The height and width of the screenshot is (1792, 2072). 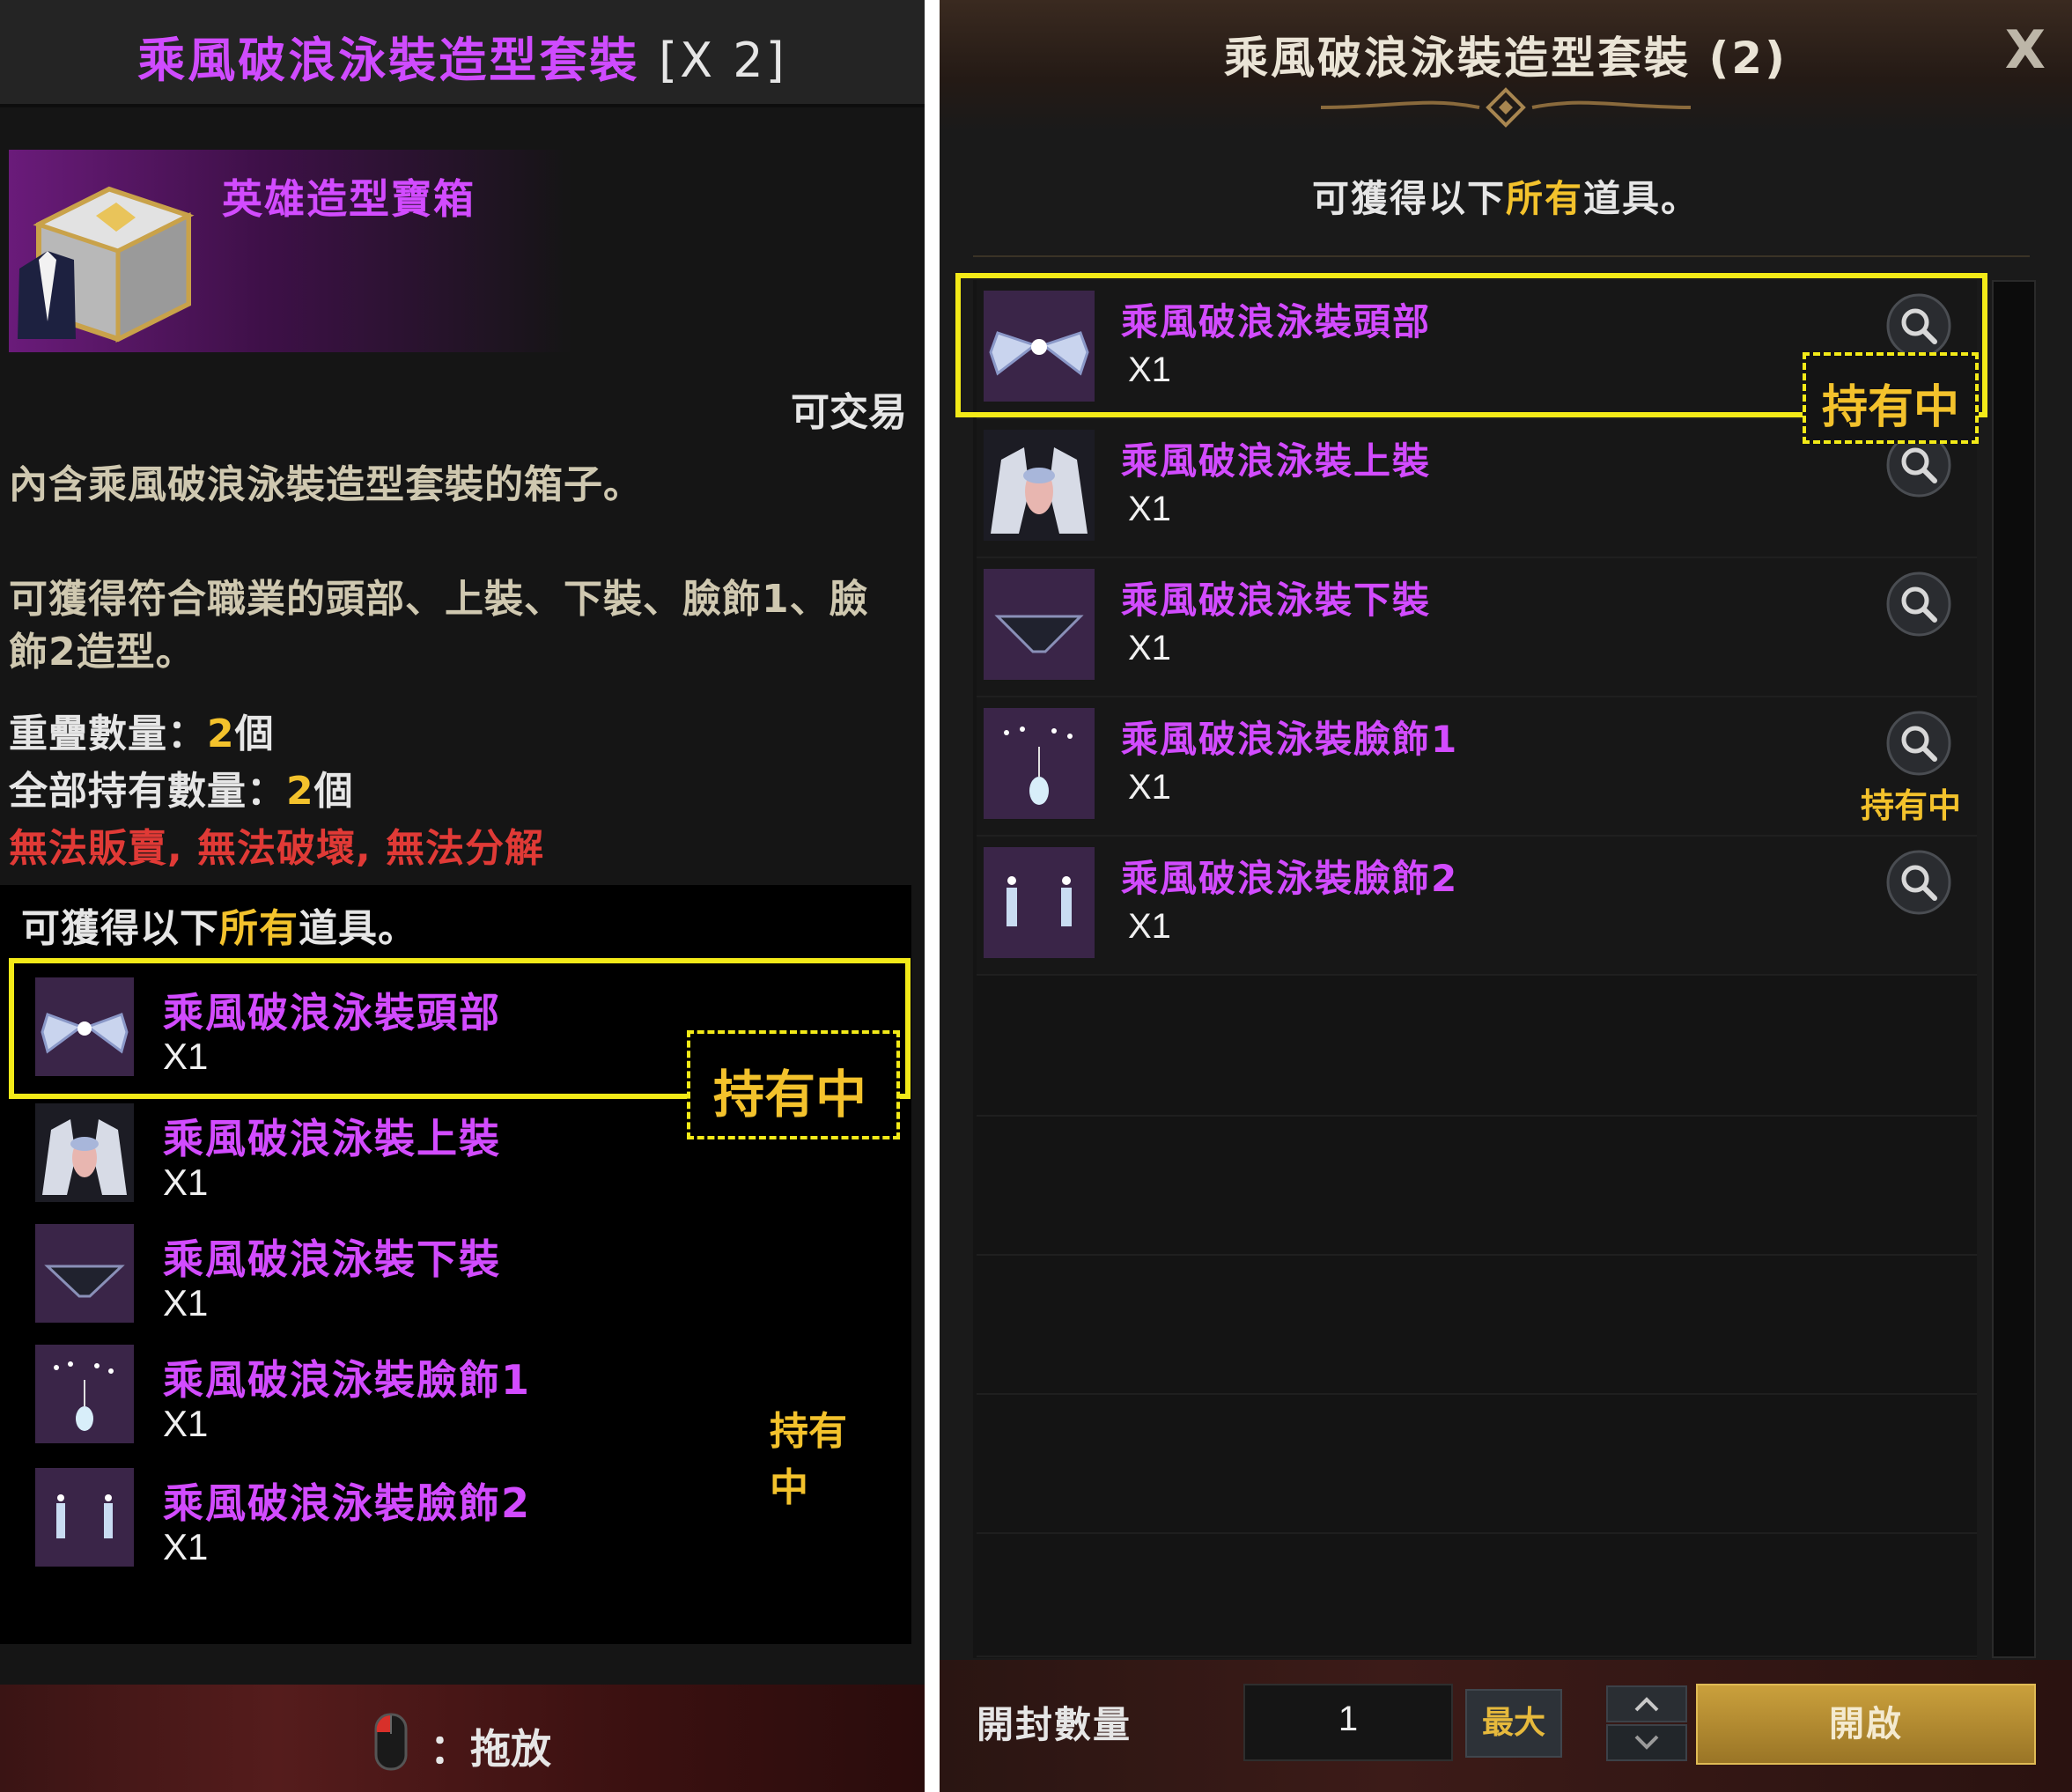 What do you see at coordinates (1514, 1723) in the screenshot?
I see `max-button: 最大` at bounding box center [1514, 1723].